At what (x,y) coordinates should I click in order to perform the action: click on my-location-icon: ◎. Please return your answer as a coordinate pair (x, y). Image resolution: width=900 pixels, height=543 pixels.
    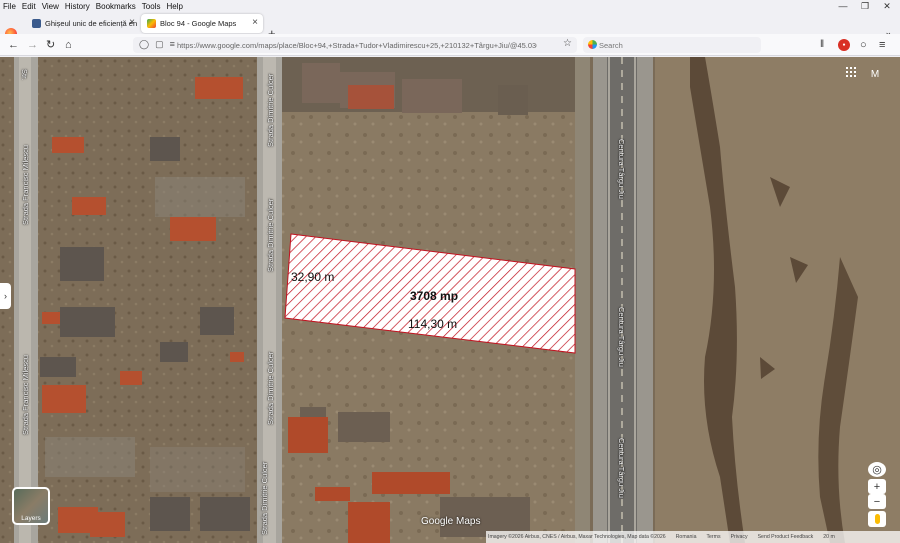
    Looking at the image, I should click on (877, 469).